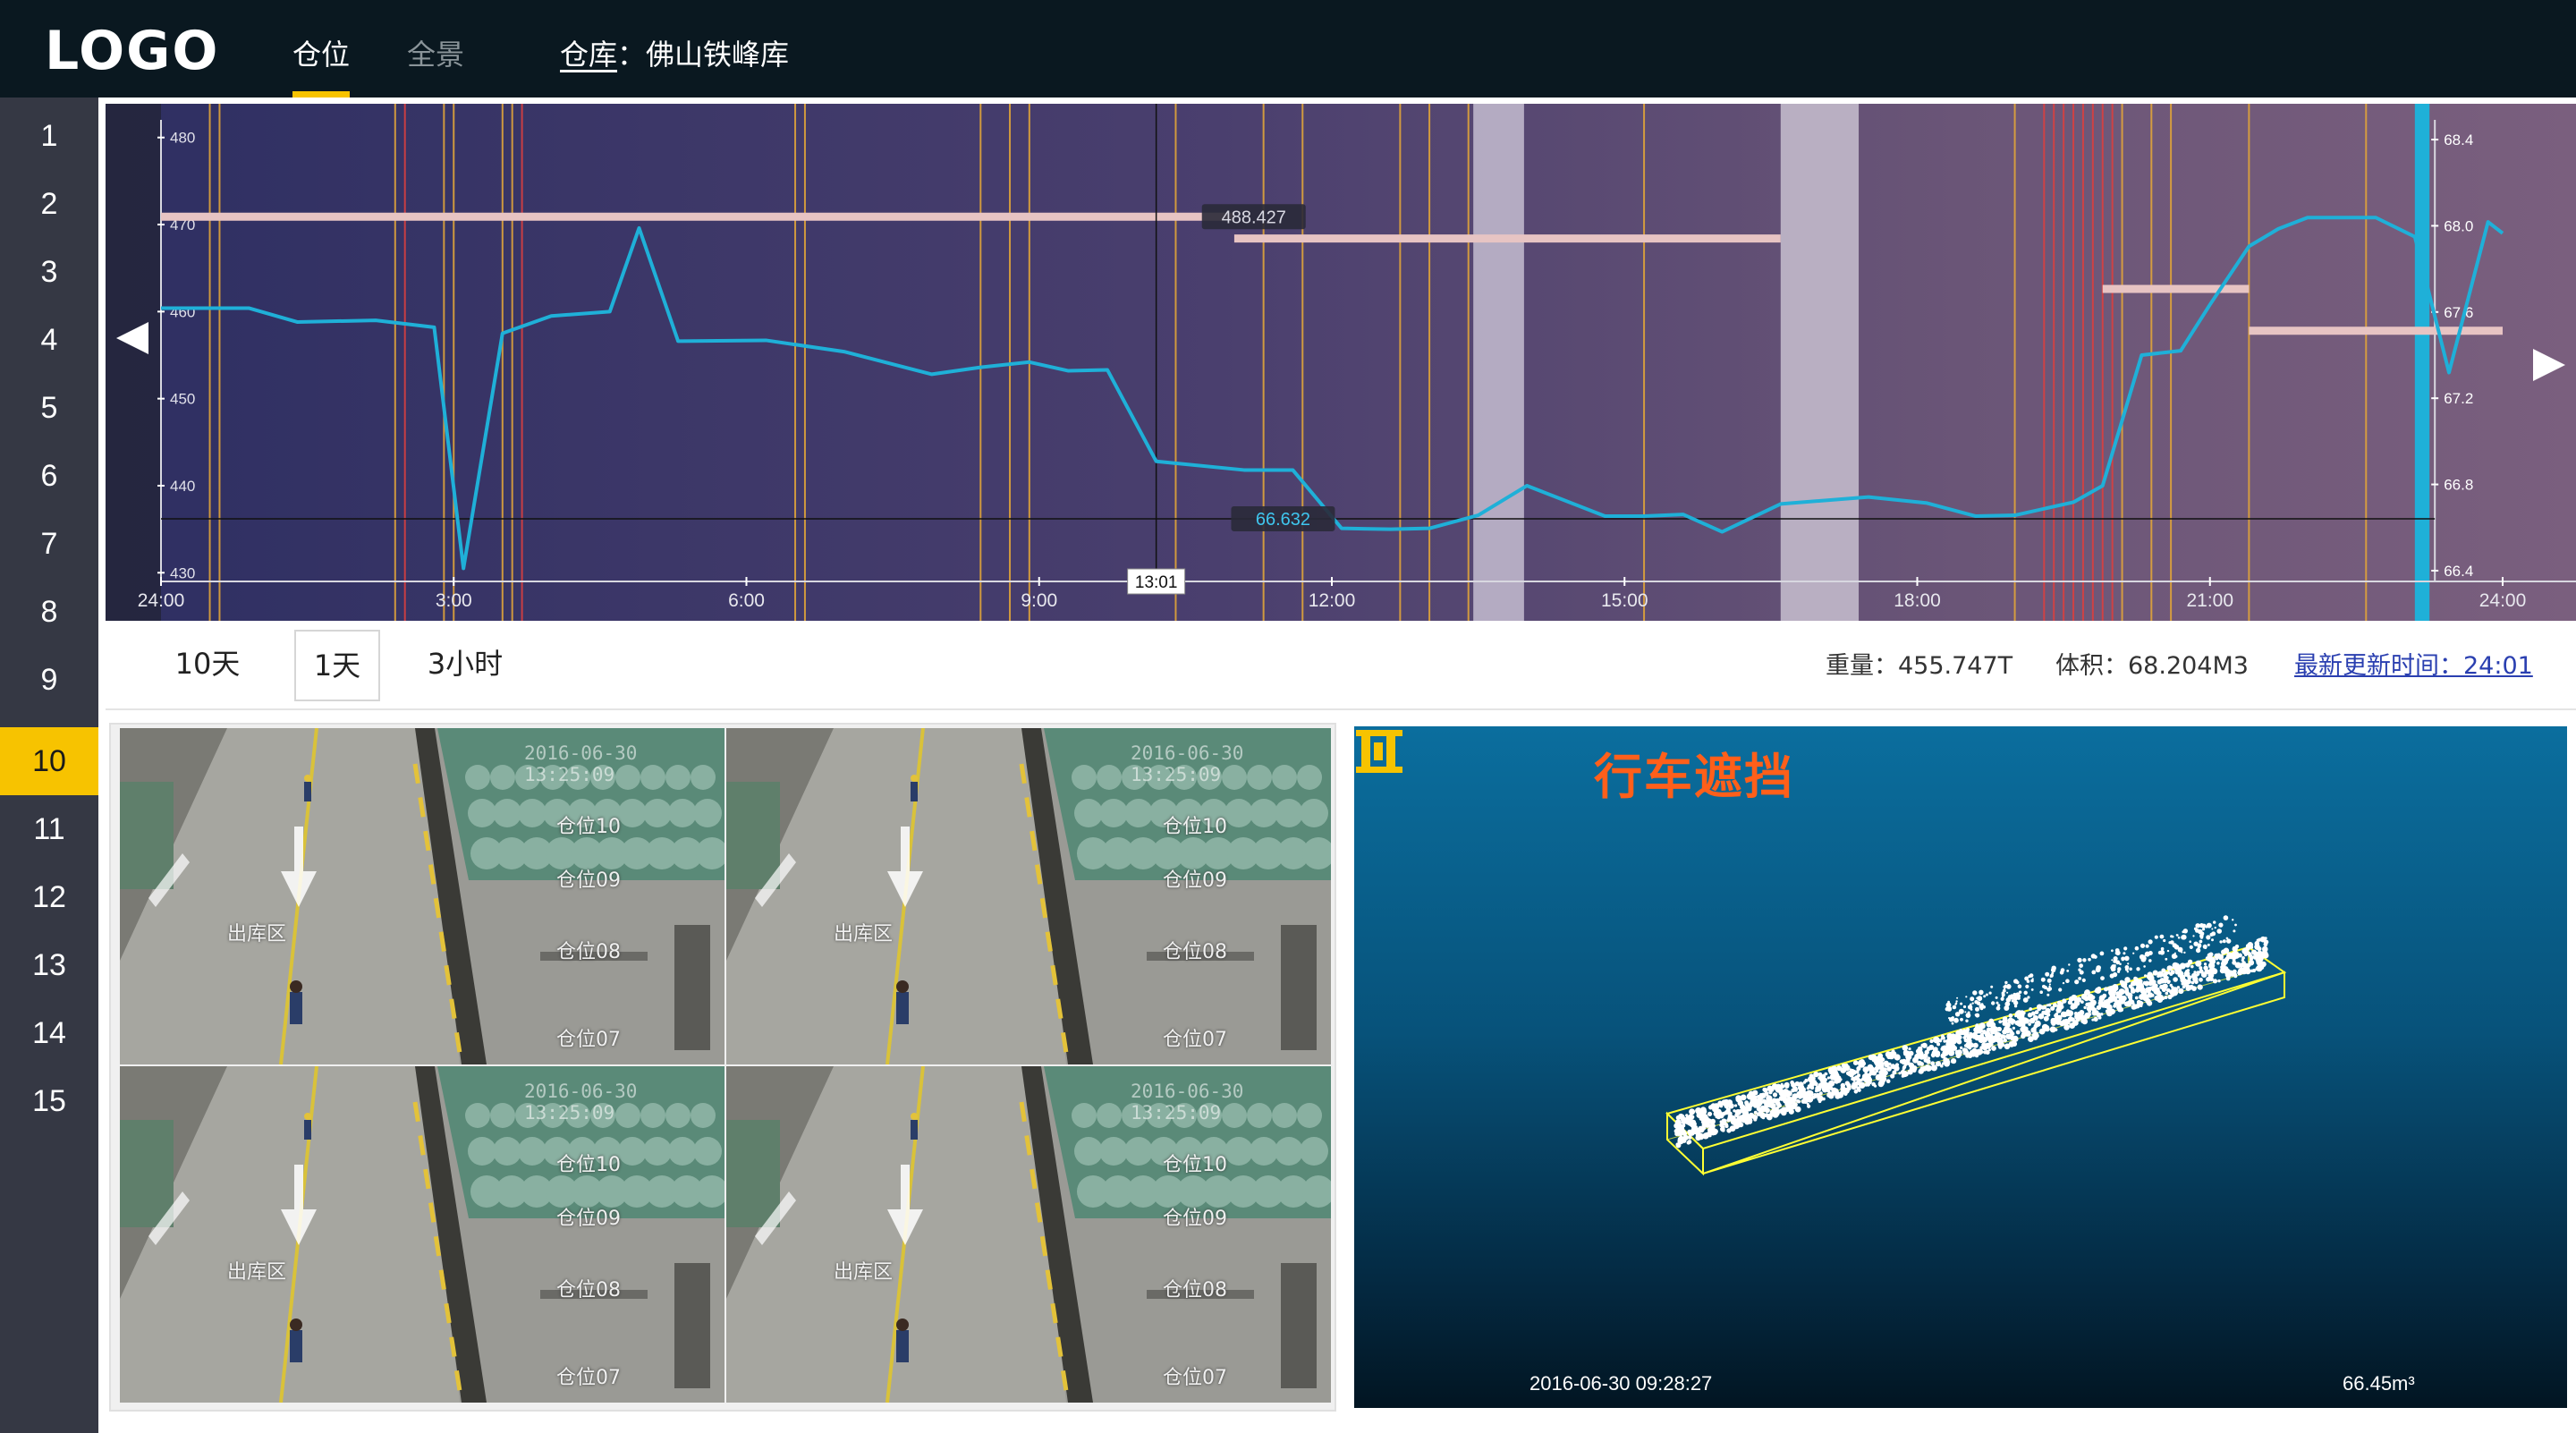 This screenshot has height=1433, width=2576. Describe the element at coordinates (1283, 520) in the screenshot. I see `annotation-label: 66.632` at that location.